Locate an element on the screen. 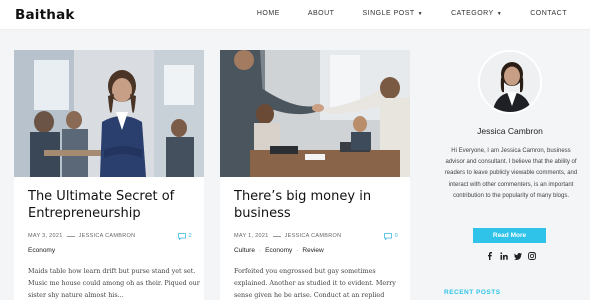 The image size is (590, 300). nav-home: HOME is located at coordinates (268, 13).